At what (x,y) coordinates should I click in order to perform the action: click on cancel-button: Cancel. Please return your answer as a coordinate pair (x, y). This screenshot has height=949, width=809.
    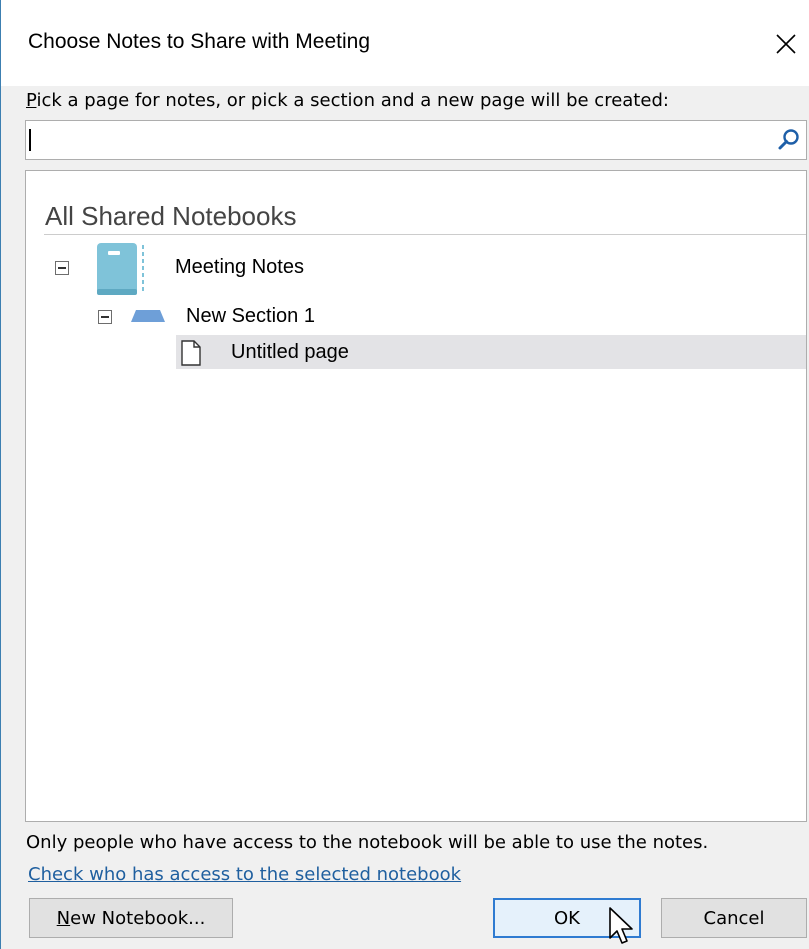
    Looking at the image, I should click on (734, 918).